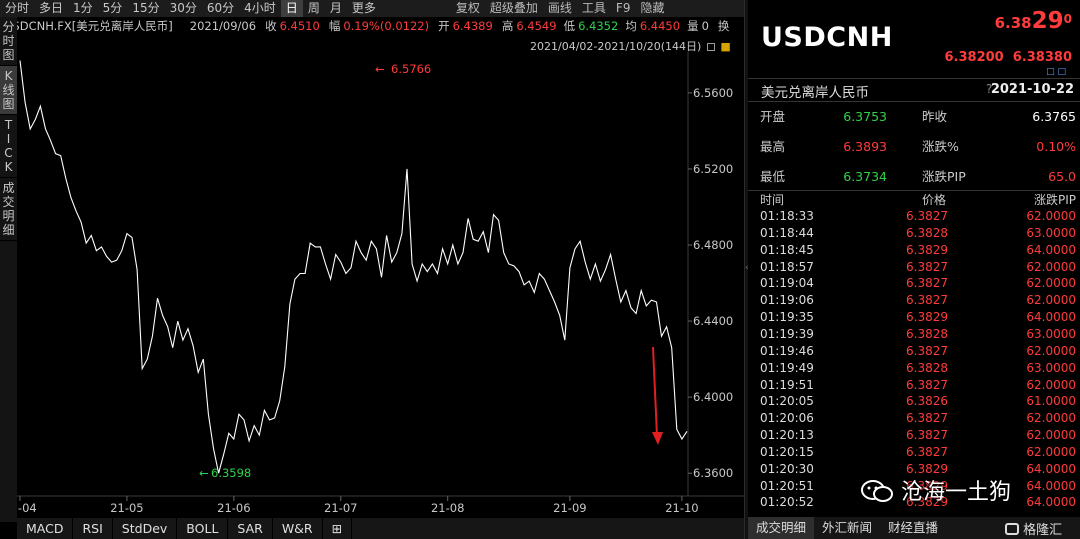 The width and height of the screenshot is (1080, 539). I want to click on tool-0: 复权, so click(468, 8).